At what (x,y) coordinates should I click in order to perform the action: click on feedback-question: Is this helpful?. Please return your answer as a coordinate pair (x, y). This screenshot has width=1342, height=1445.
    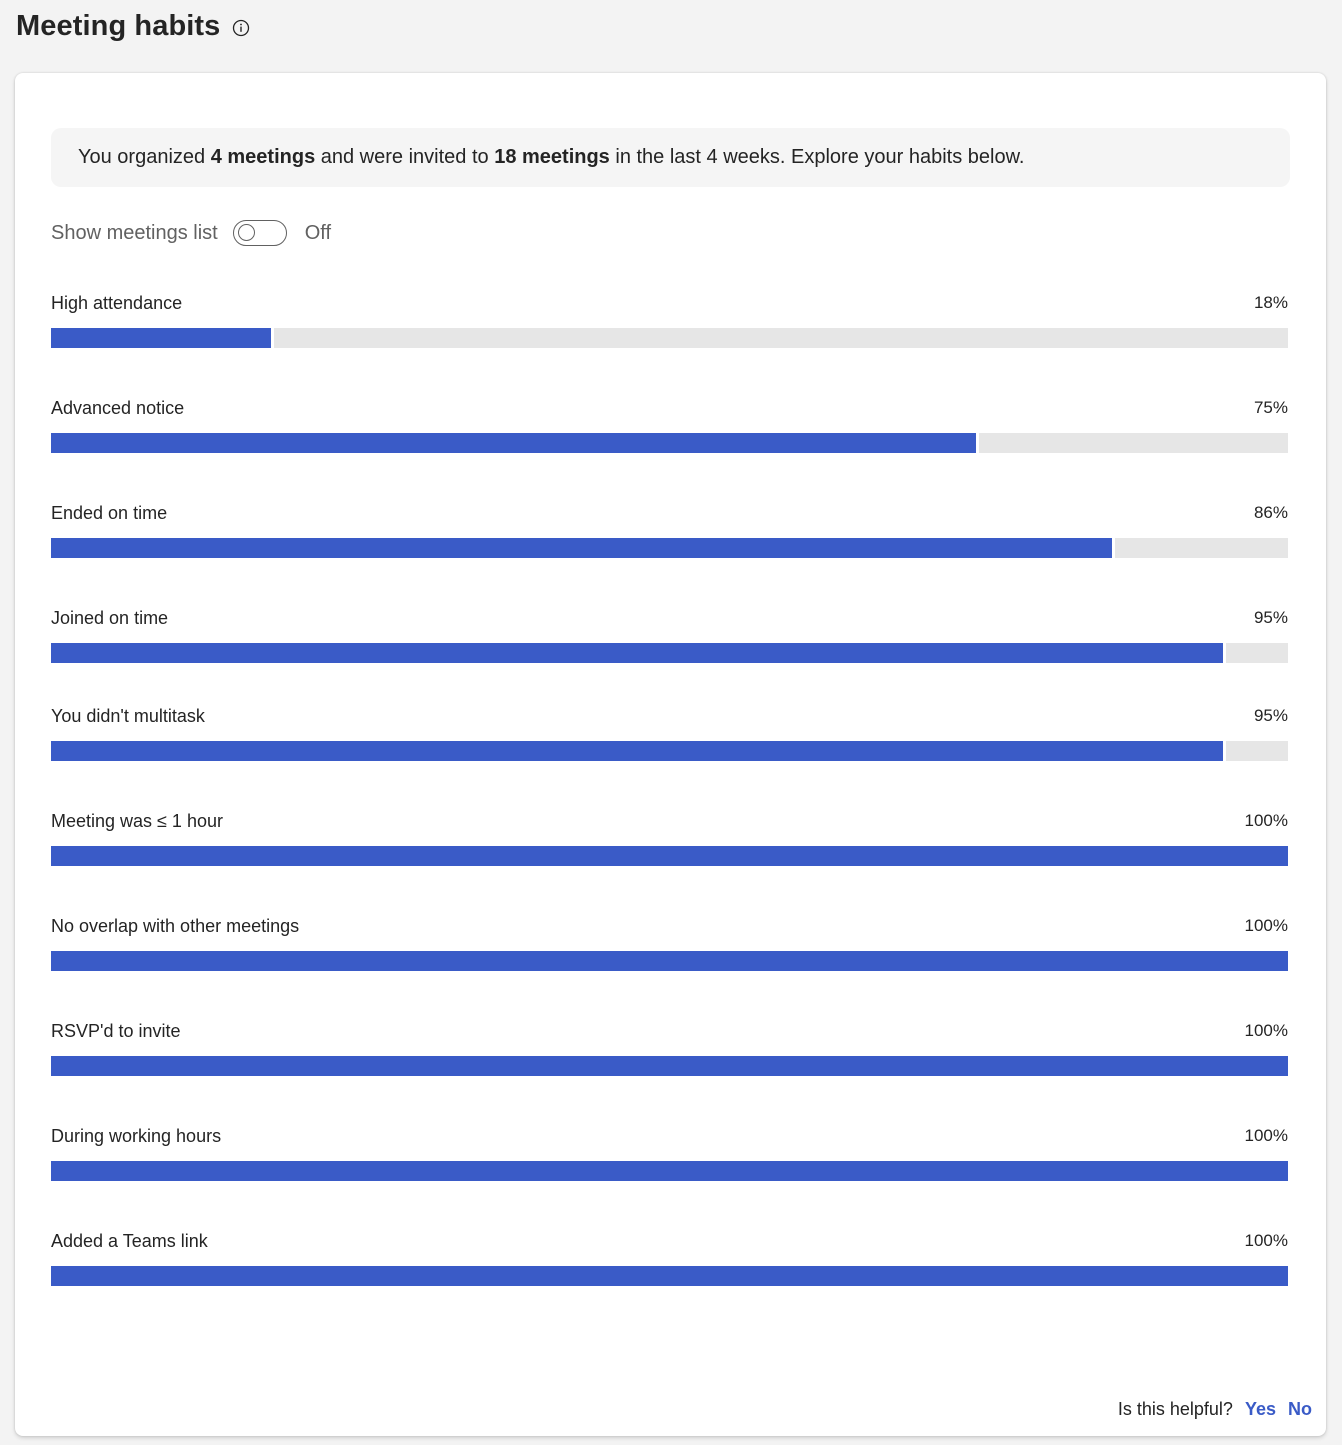
    Looking at the image, I should click on (1175, 1409).